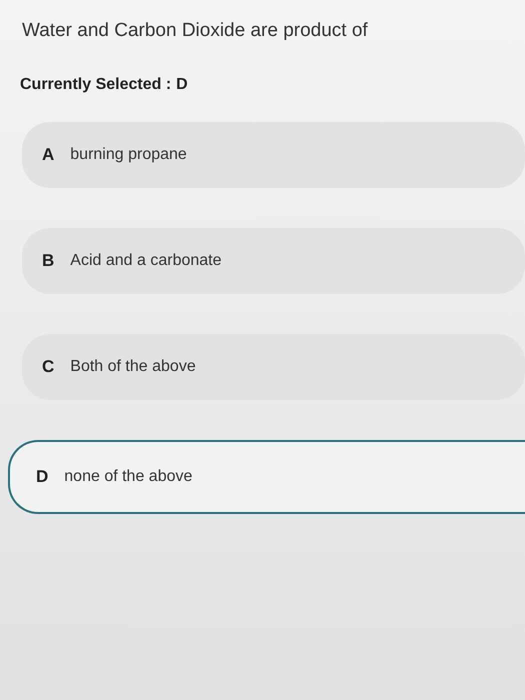 This screenshot has width=525, height=700. Describe the element at coordinates (48, 367) in the screenshot. I see `option-letter: C` at that location.